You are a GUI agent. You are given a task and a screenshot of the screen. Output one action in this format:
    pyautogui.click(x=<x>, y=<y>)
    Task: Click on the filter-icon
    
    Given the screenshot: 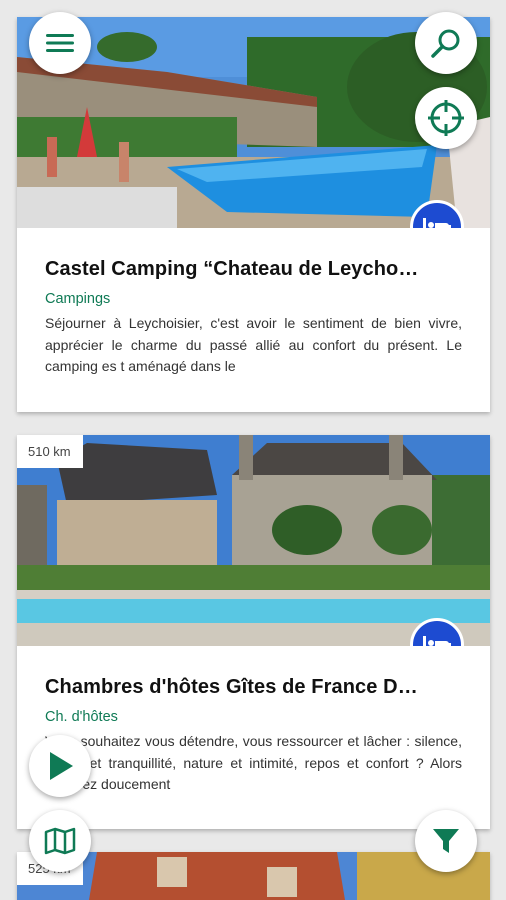 What is the action you would take?
    pyautogui.click(x=446, y=841)
    